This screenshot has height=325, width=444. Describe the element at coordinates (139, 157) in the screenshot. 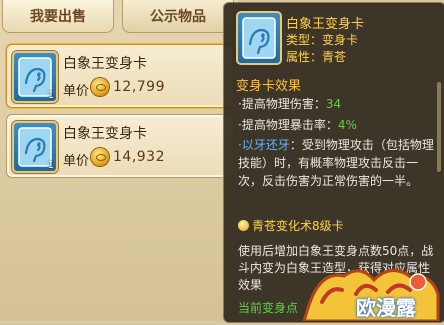

I see `price-value: 14,932` at that location.